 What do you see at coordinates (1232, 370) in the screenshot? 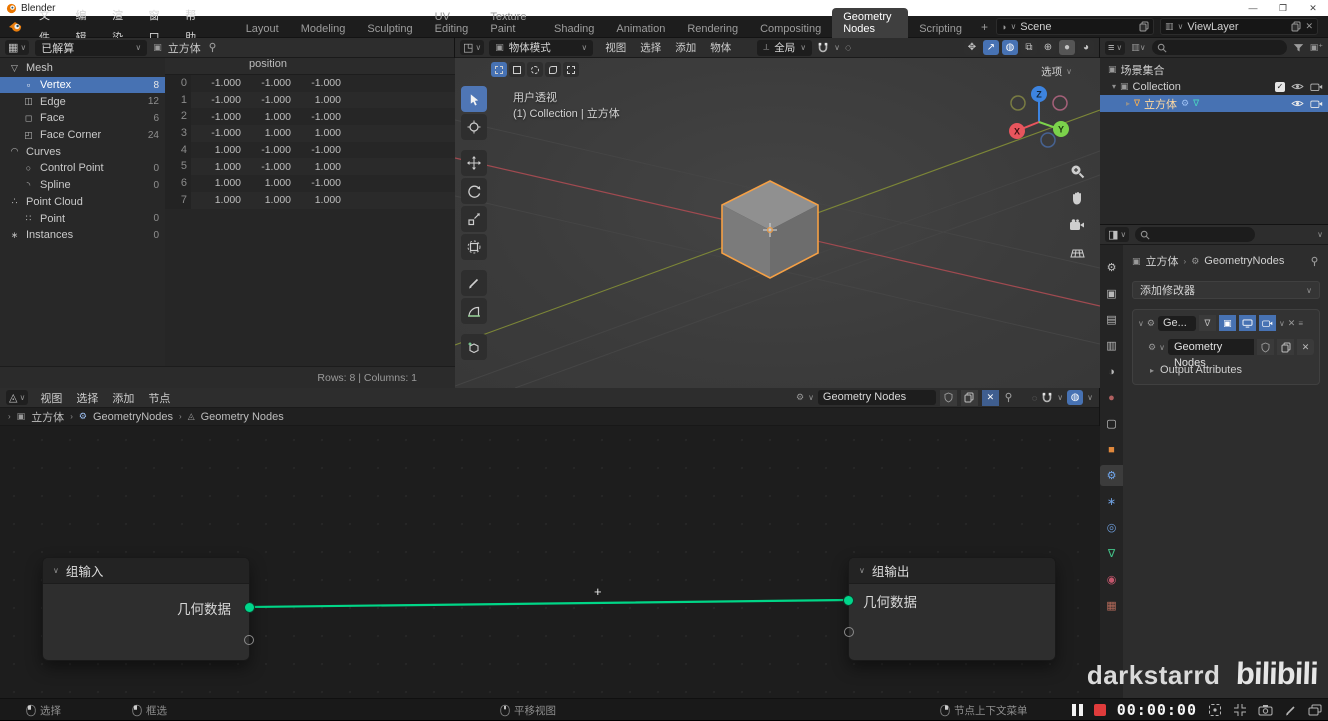
I see `output-attributes-section: ▸ Output Attributes` at bounding box center [1232, 370].